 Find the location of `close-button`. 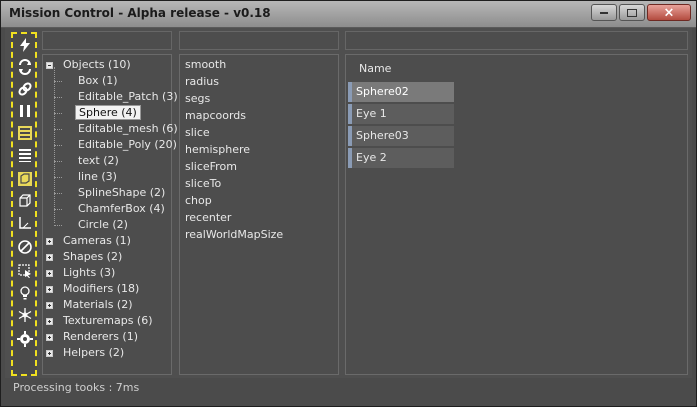

close-button is located at coordinates (669, 12).